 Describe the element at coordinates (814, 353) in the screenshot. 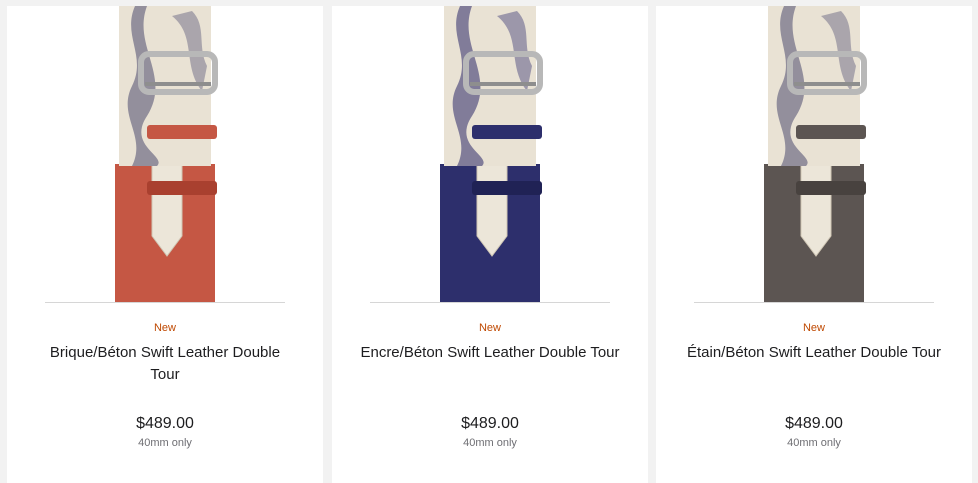

I see `product-title: Étain/Béton Swift Leather Double Tour` at that location.